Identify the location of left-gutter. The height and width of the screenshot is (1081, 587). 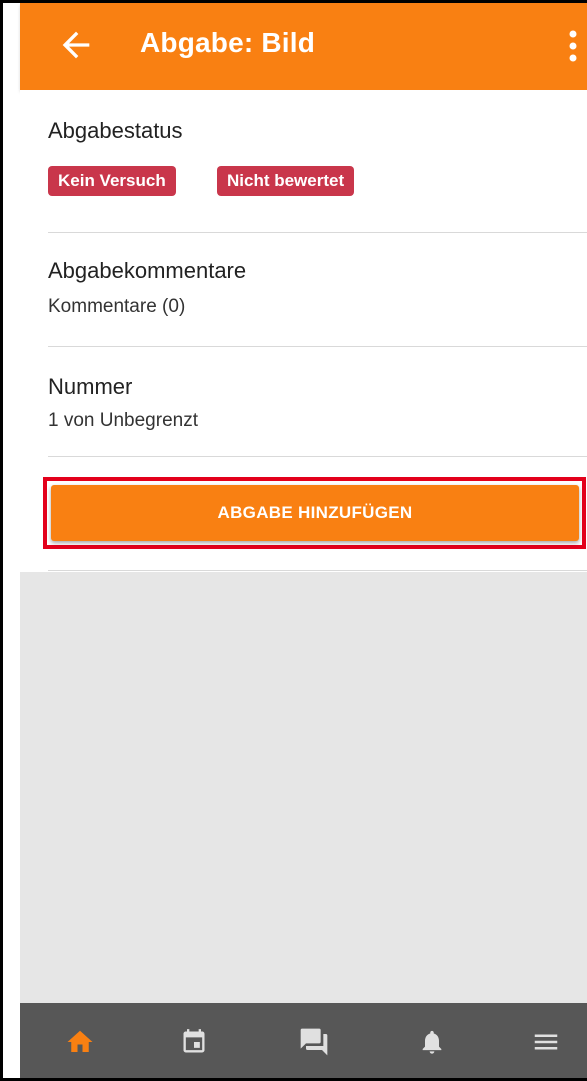
(11, 540).